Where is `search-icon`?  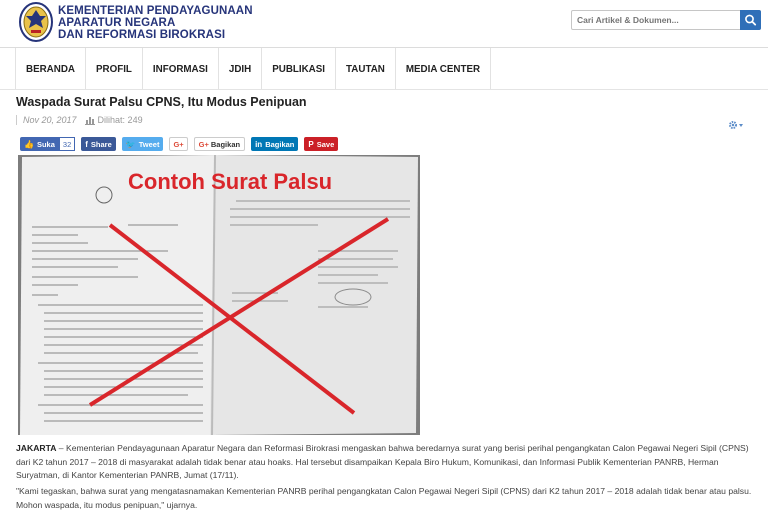
search-icon is located at coordinates (751, 20).